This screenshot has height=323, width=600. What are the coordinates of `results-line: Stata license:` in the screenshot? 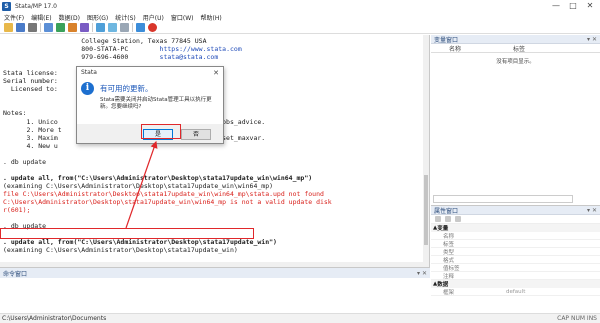 It's located at (30, 73).